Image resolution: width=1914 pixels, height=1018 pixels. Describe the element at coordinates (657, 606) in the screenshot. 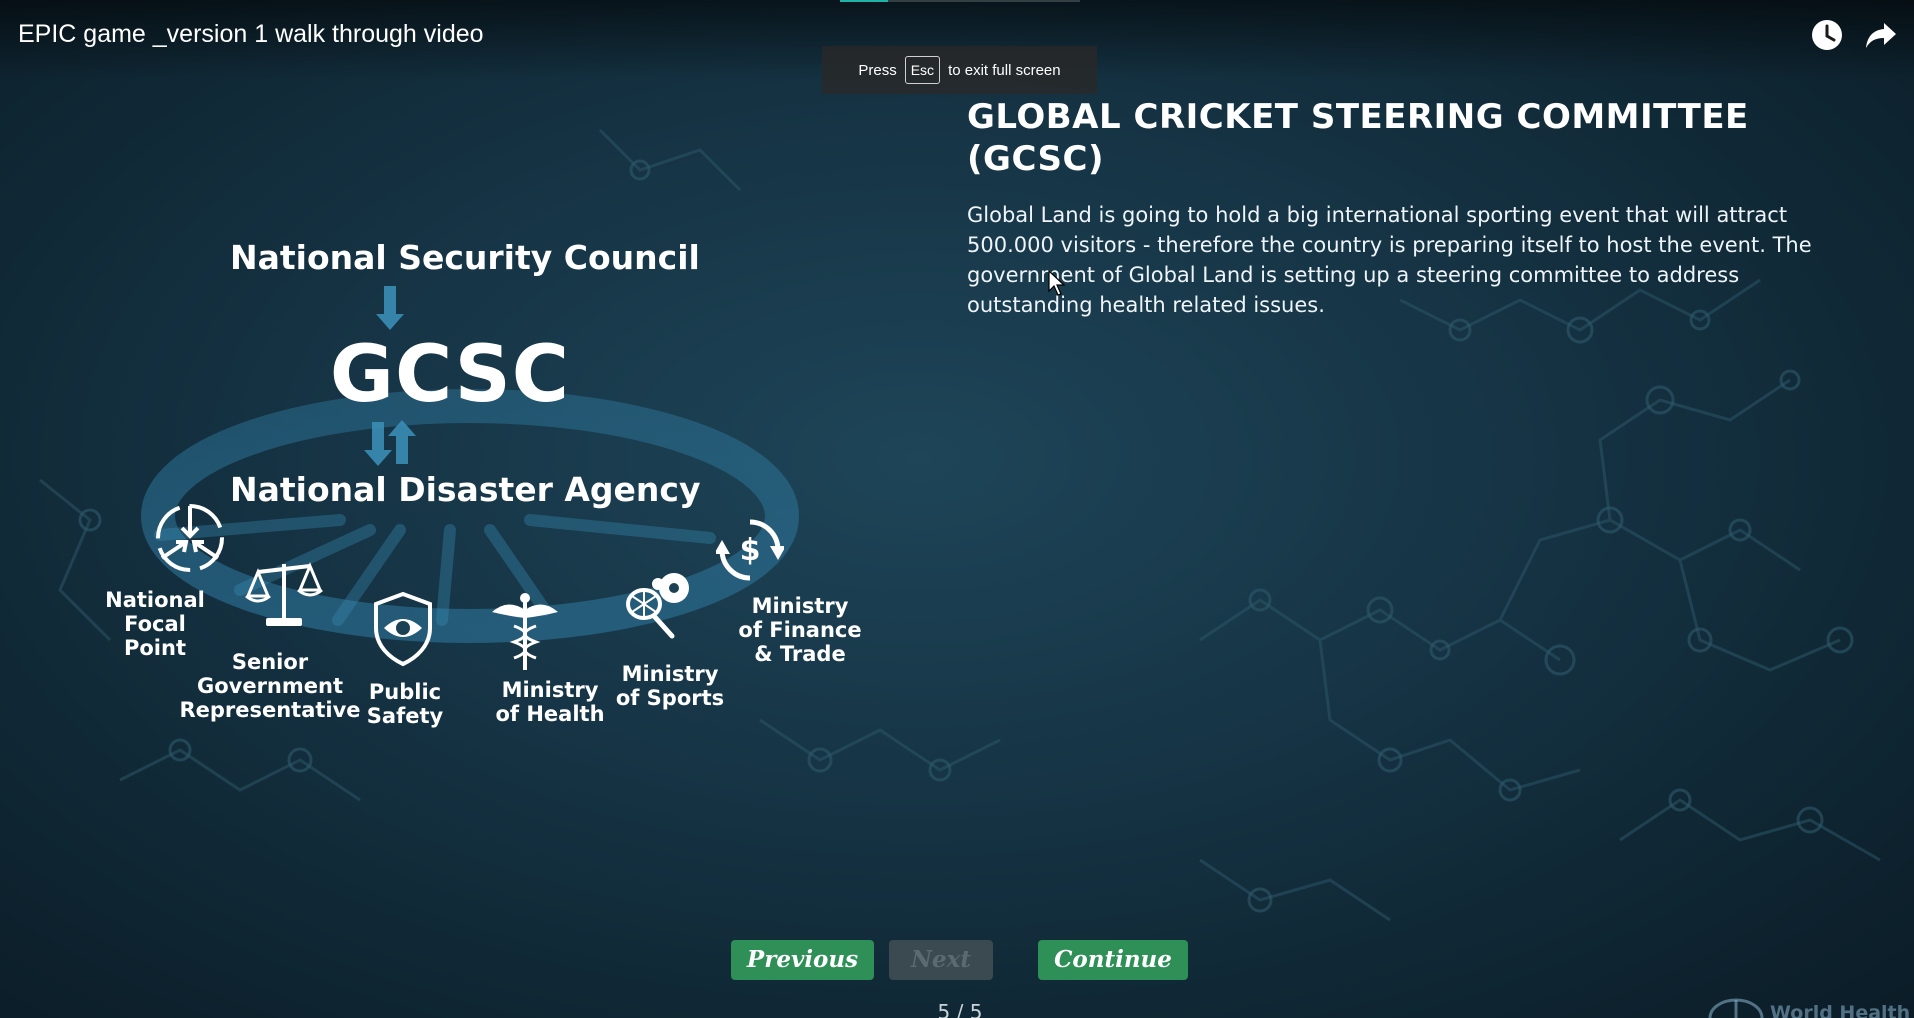

I see `sports-balls-icon` at that location.